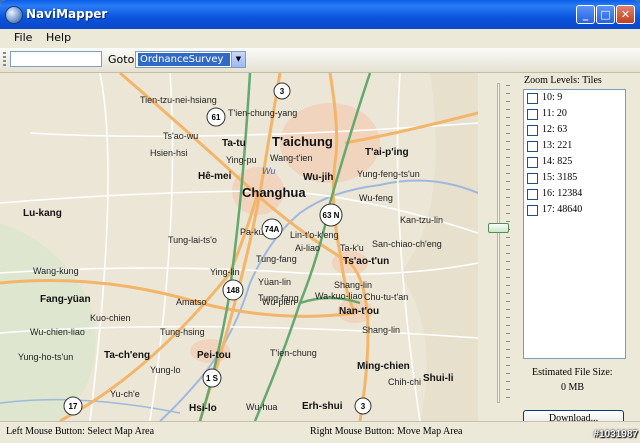 The height and width of the screenshot is (443, 640). What do you see at coordinates (572, 372) in the screenshot?
I see `estimated-size-label: Estimated File Size:` at bounding box center [572, 372].